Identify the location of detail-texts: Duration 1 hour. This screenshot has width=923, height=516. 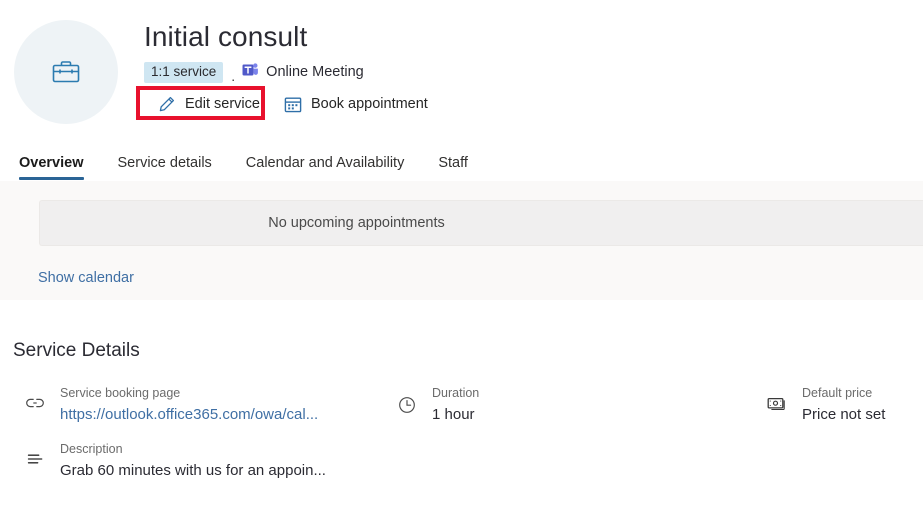
(455, 405).